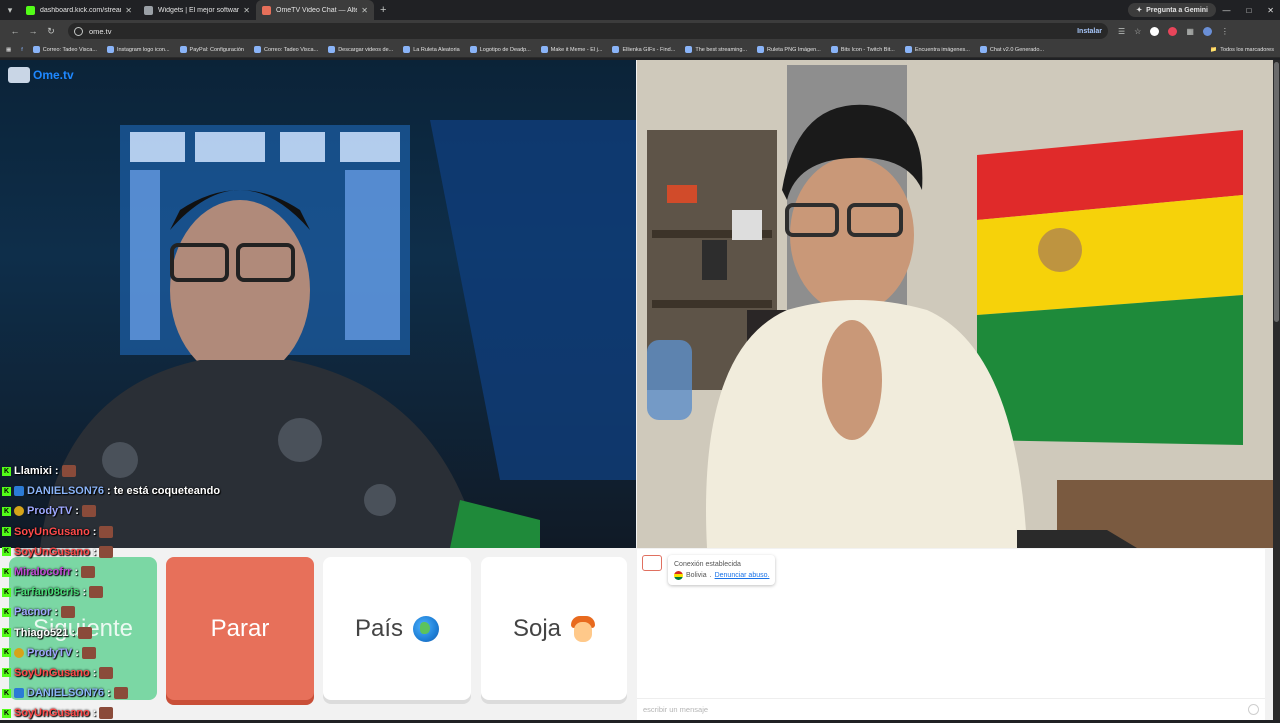  I want to click on bookmark-item: La Ruleta Aleatoria, so click(431, 49).